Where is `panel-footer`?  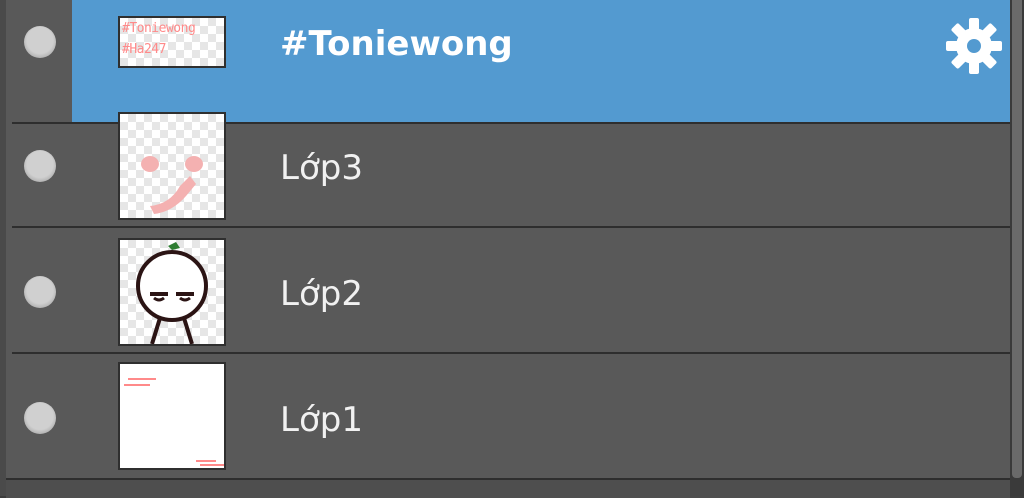 panel-footer is located at coordinates (508, 488).